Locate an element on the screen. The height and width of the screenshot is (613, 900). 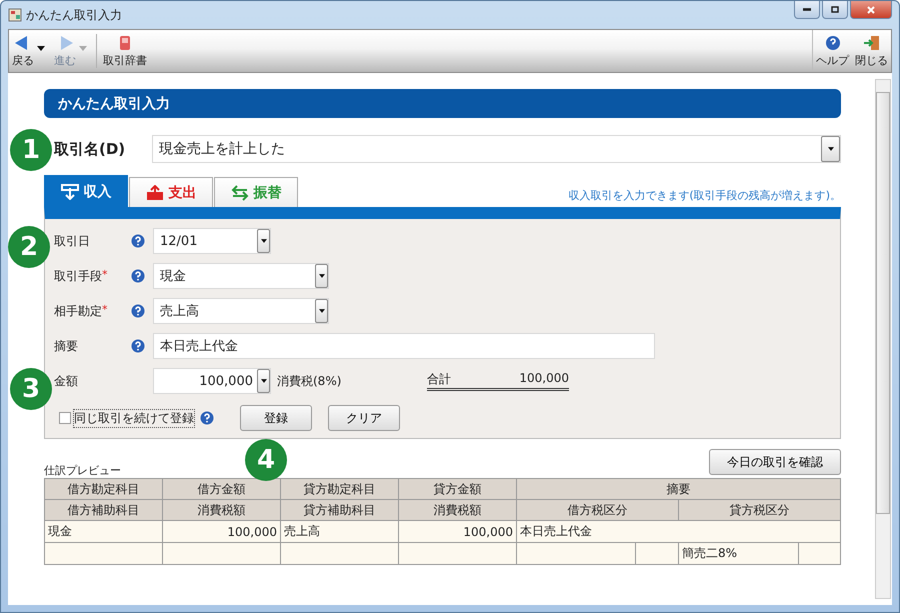
minimize-button is located at coordinates (807, 10).